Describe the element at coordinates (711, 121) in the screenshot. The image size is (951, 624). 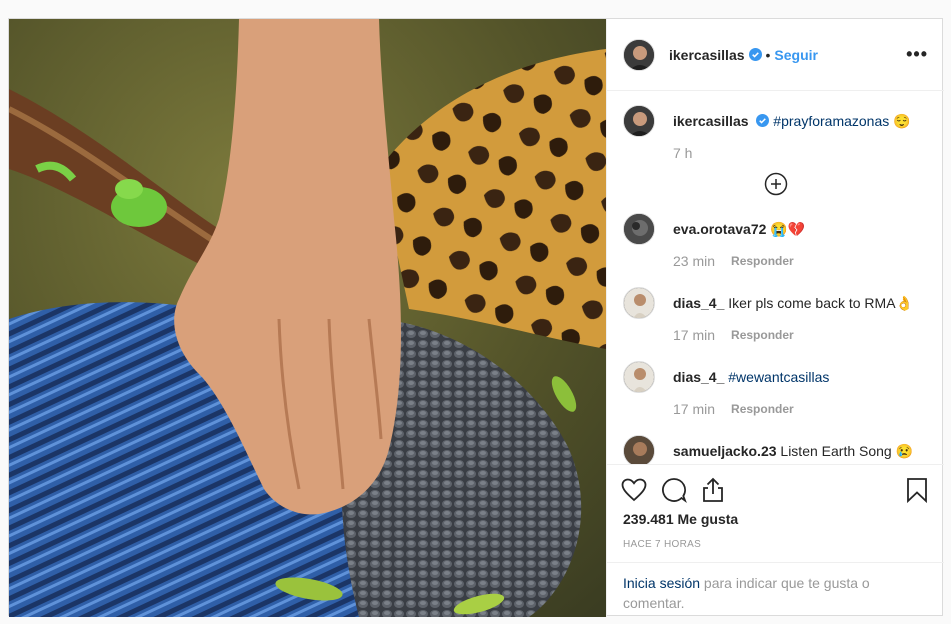
I see `caption-username: ikercasillas` at that location.